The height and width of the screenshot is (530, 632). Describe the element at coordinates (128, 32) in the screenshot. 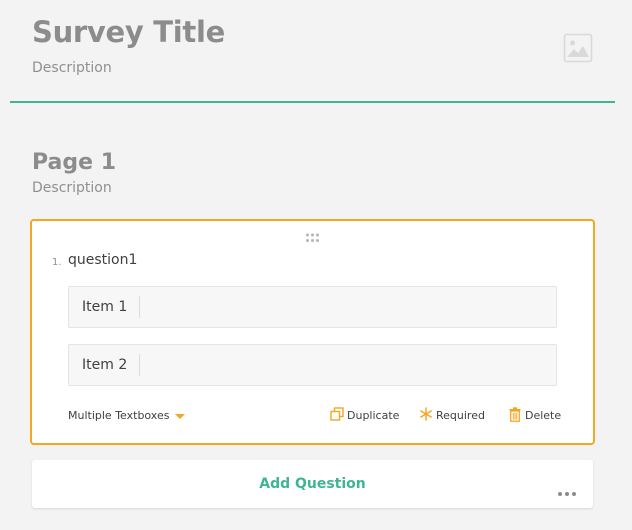

I see `survey-title: Survey Title` at that location.